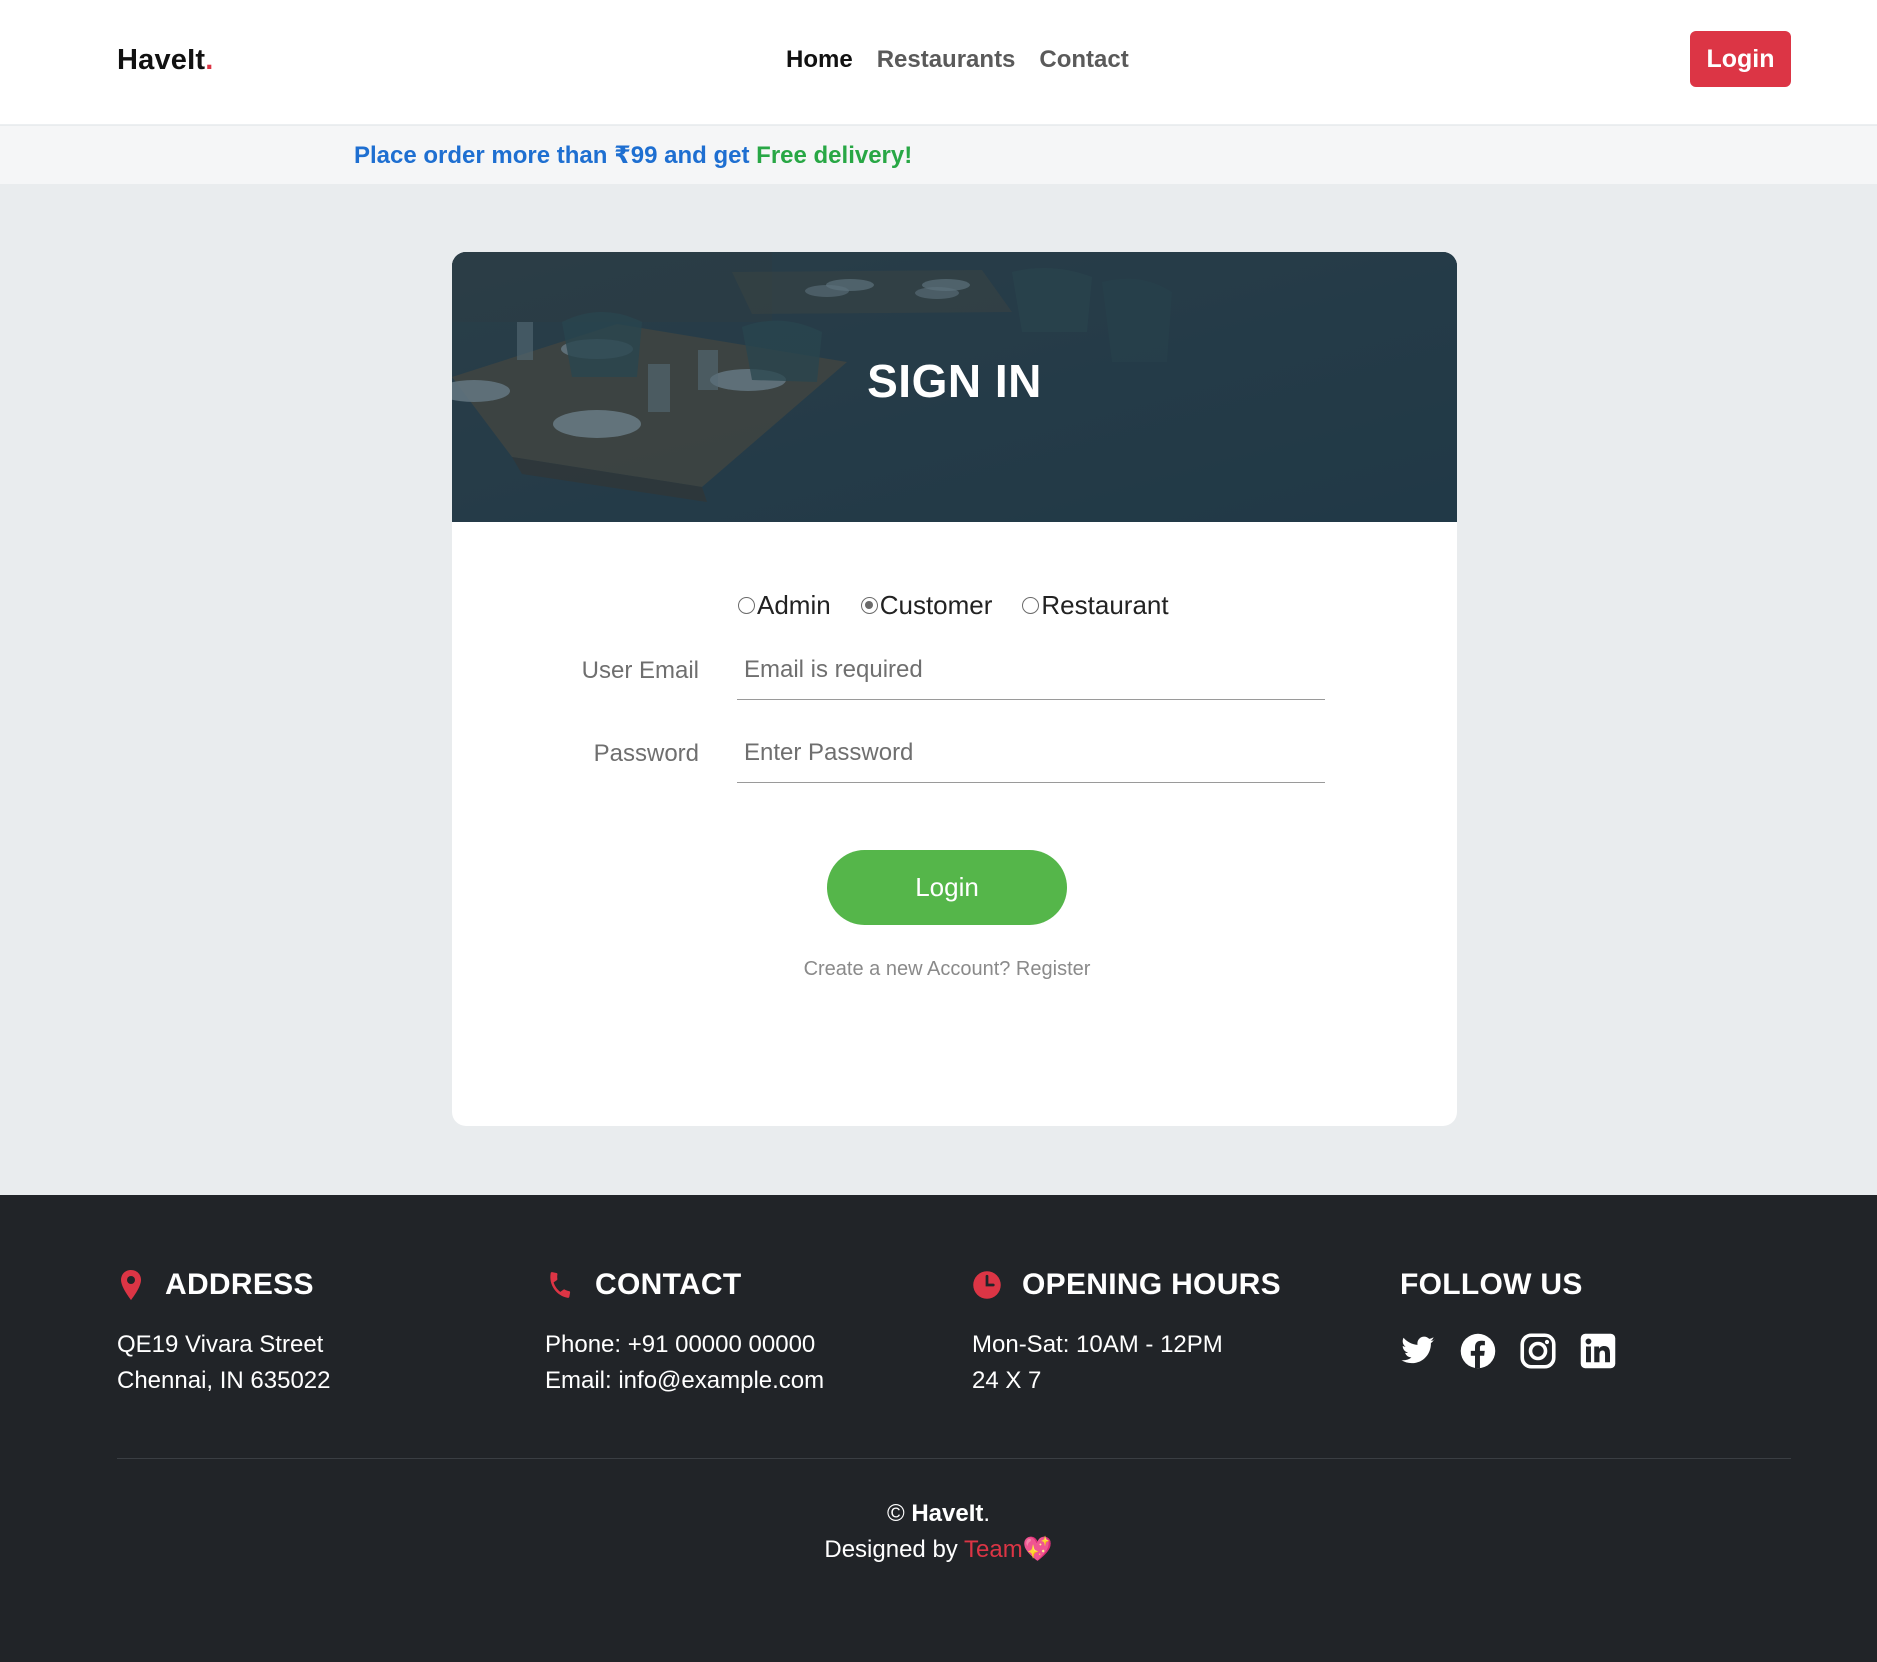 The width and height of the screenshot is (1877, 1662). Describe the element at coordinates (1151, 1284) in the screenshot. I see `hours-title: OPENING HOURS` at that location.